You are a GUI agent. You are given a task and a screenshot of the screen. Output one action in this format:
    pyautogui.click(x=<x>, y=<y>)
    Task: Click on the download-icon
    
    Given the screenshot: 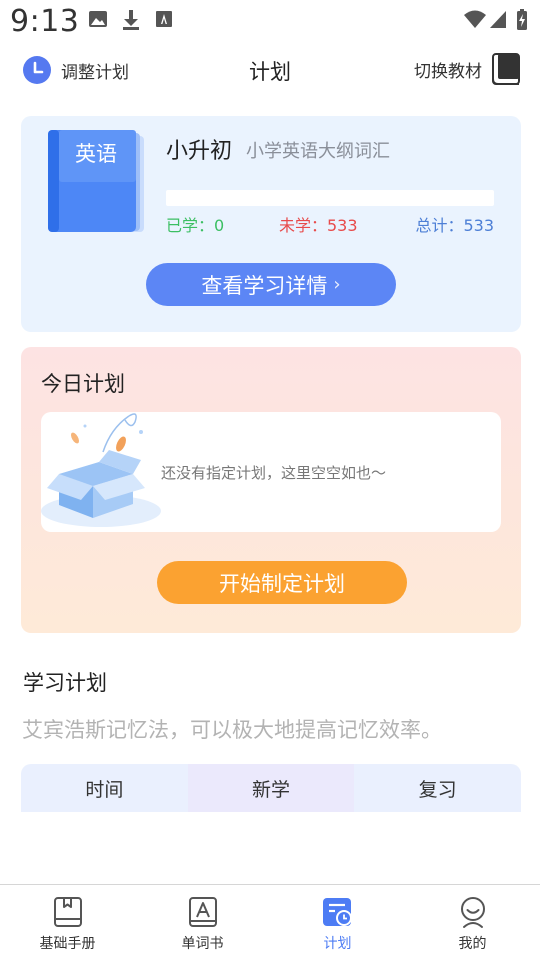 What is the action you would take?
    pyautogui.click(x=131, y=20)
    